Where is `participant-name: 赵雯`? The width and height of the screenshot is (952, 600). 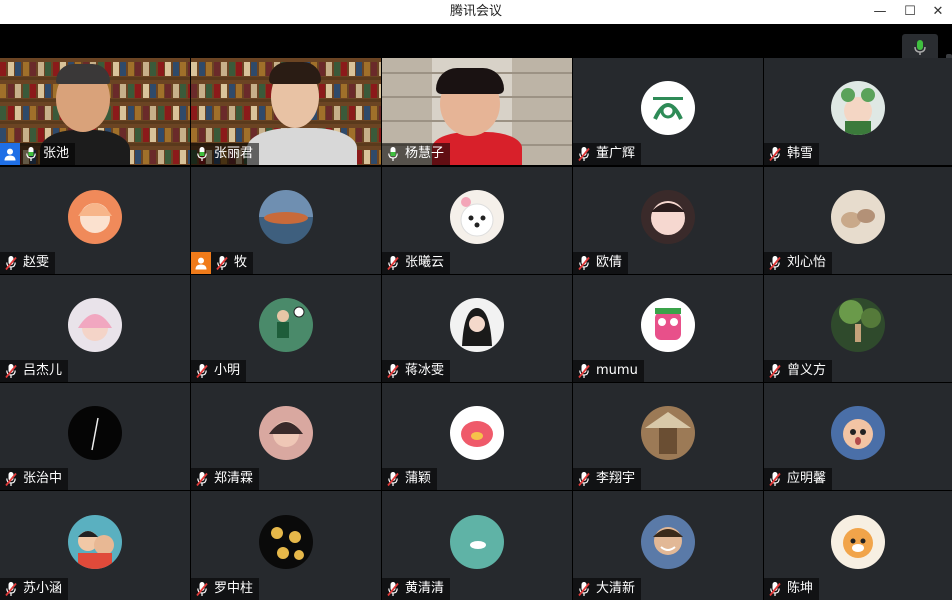
participant-name: 赵雯 is located at coordinates (36, 262).